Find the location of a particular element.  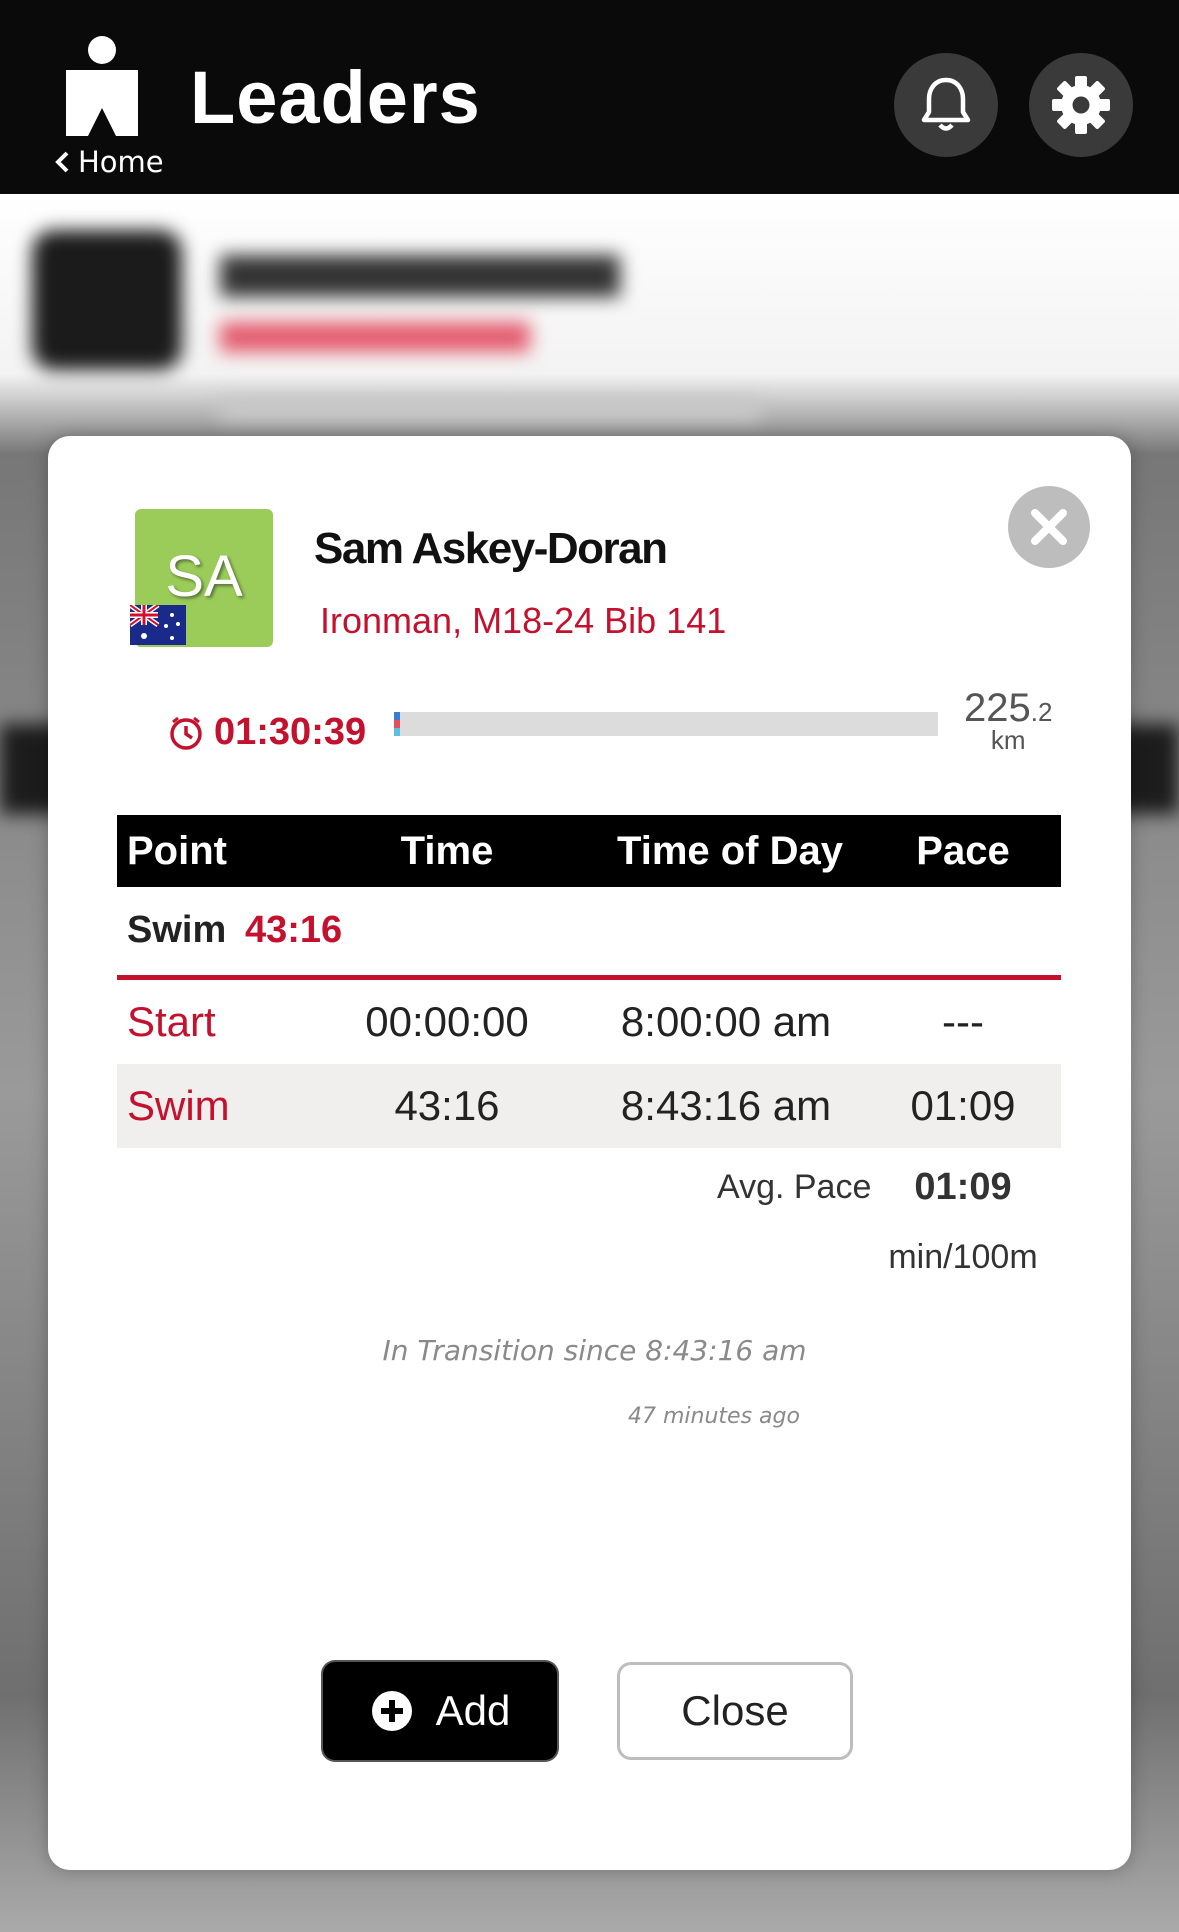

avg-pace-value: 01:09 is located at coordinates (963, 1187).